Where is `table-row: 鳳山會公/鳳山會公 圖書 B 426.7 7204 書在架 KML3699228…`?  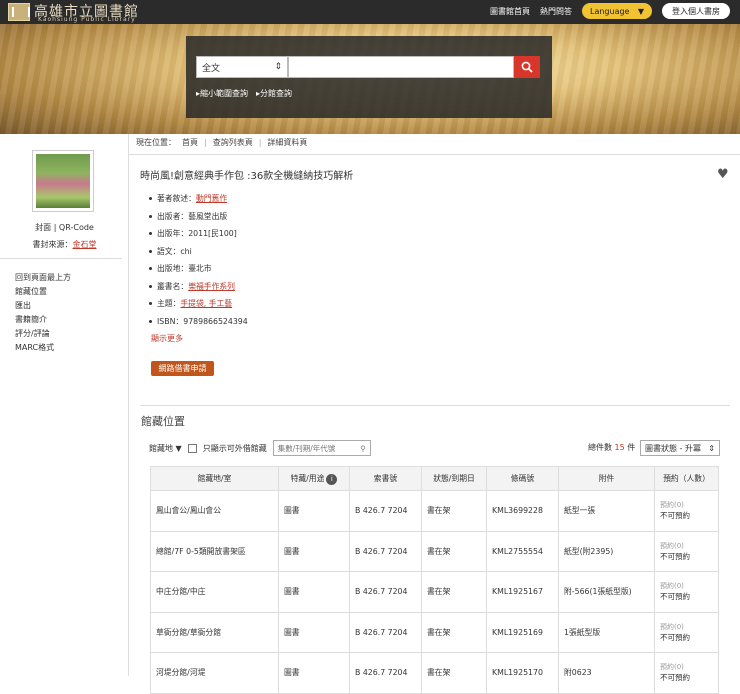 table-row: 鳳山會公/鳳山會公 圖書 B 426.7 7204 書在架 KML3699228… is located at coordinates (434, 511).